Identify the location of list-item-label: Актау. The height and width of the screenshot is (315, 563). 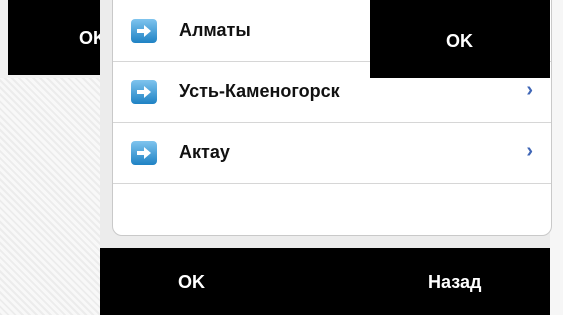
(204, 152).